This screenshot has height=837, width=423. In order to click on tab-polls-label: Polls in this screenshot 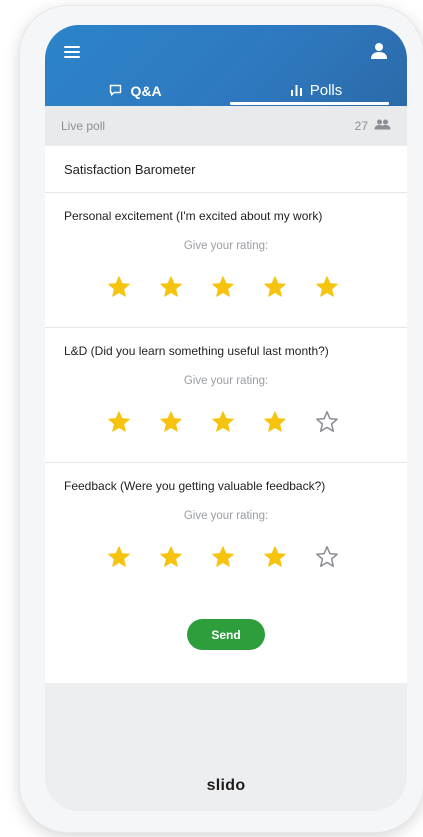, I will do `click(326, 90)`.